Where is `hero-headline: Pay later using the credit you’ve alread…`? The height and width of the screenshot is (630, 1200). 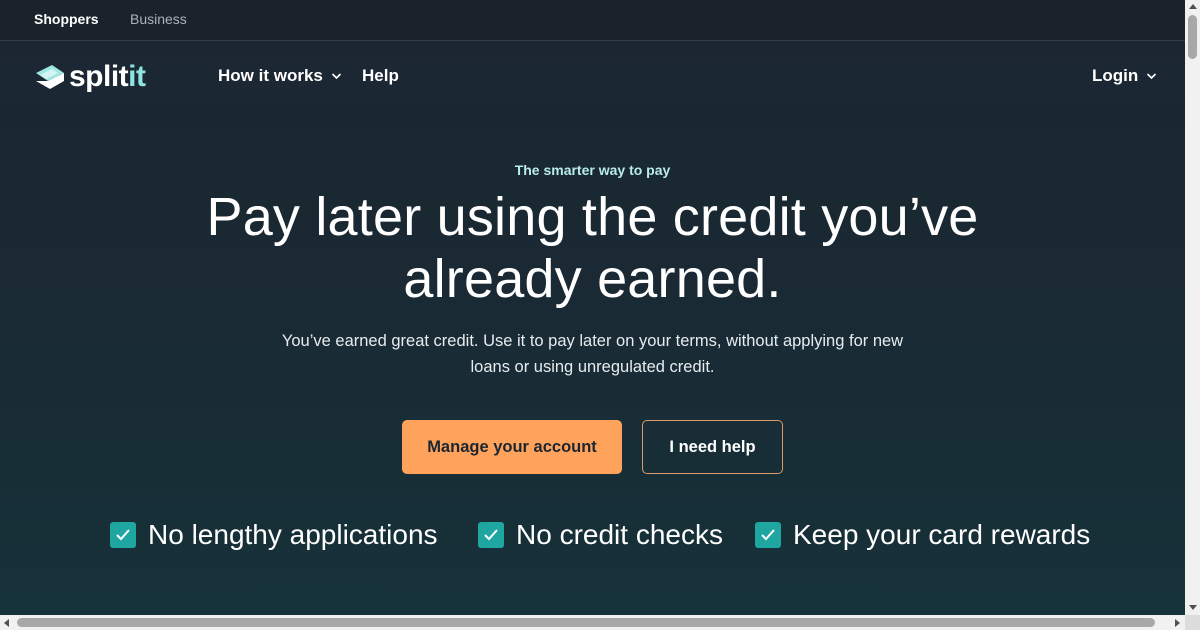
hero-headline: Pay later using the credit you’ve alread… is located at coordinates (592, 248).